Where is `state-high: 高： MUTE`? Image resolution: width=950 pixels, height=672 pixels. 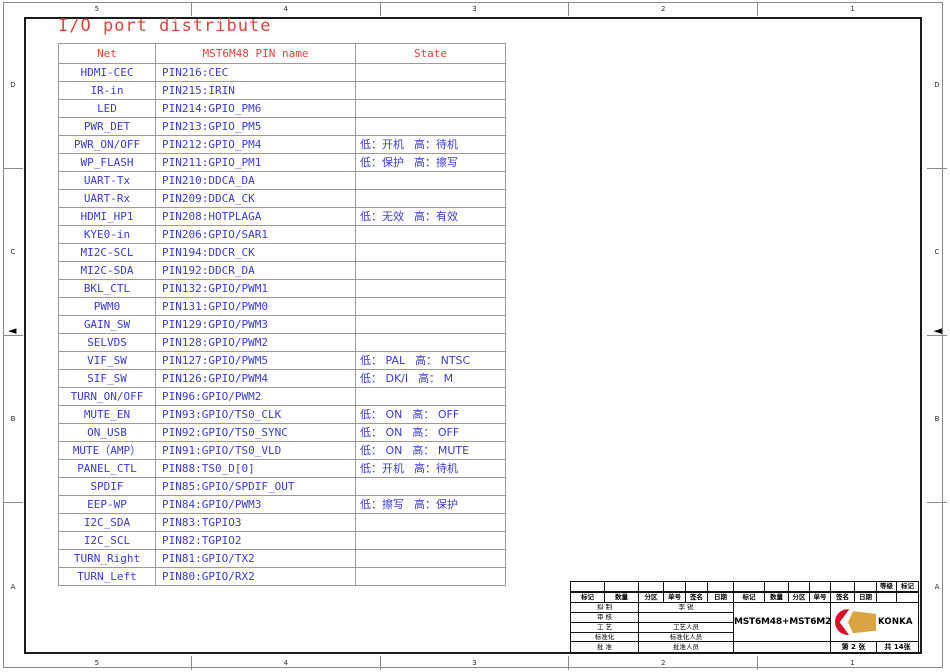 state-high: 高： MUTE is located at coordinates (441, 450).